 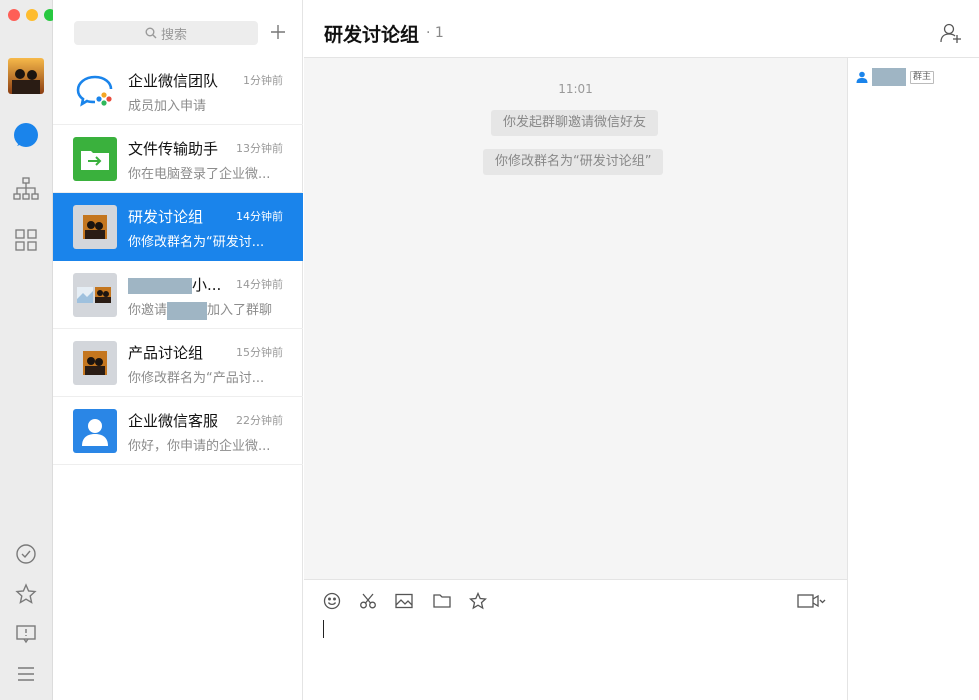 What do you see at coordinates (26, 634) in the screenshot?
I see `feedback-icon` at bounding box center [26, 634].